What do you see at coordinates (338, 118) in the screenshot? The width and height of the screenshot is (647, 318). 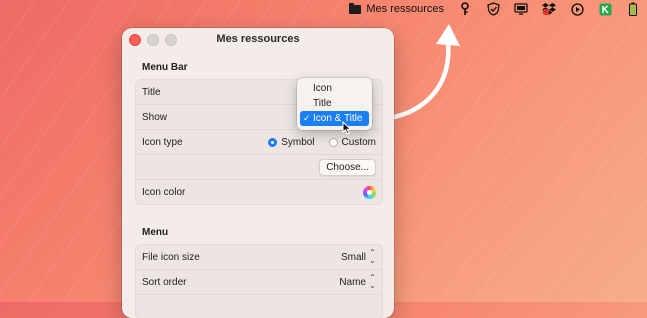 I see `popup-item-icon-and-title-label: Icon & Title` at bounding box center [338, 118].